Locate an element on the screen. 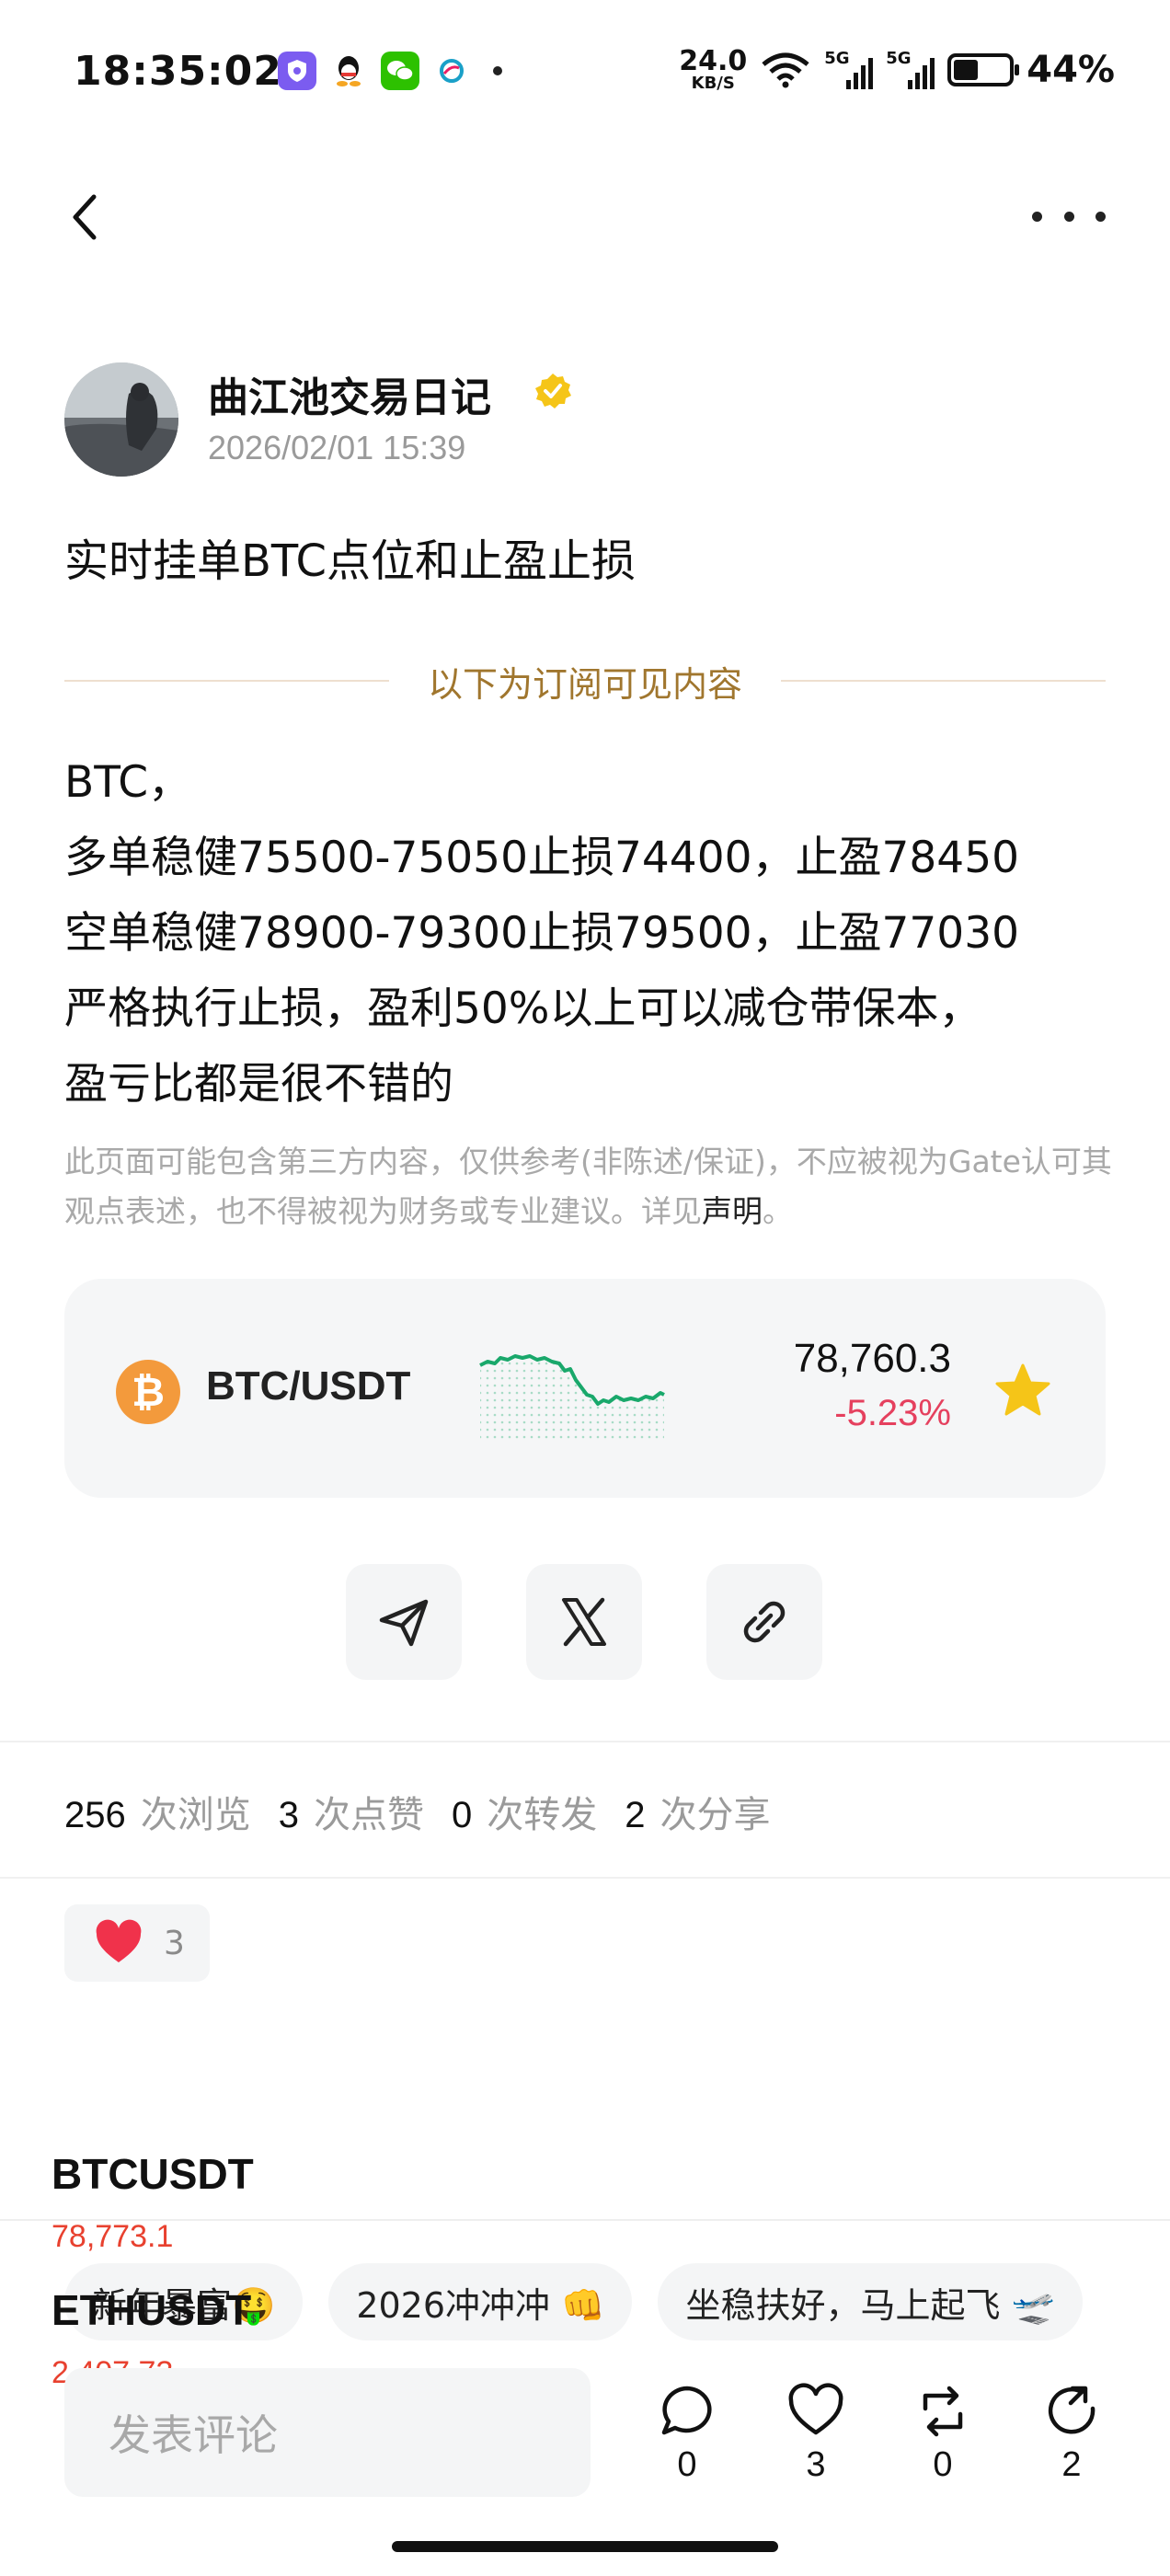  comment-count: 0 is located at coordinates (687, 2464).